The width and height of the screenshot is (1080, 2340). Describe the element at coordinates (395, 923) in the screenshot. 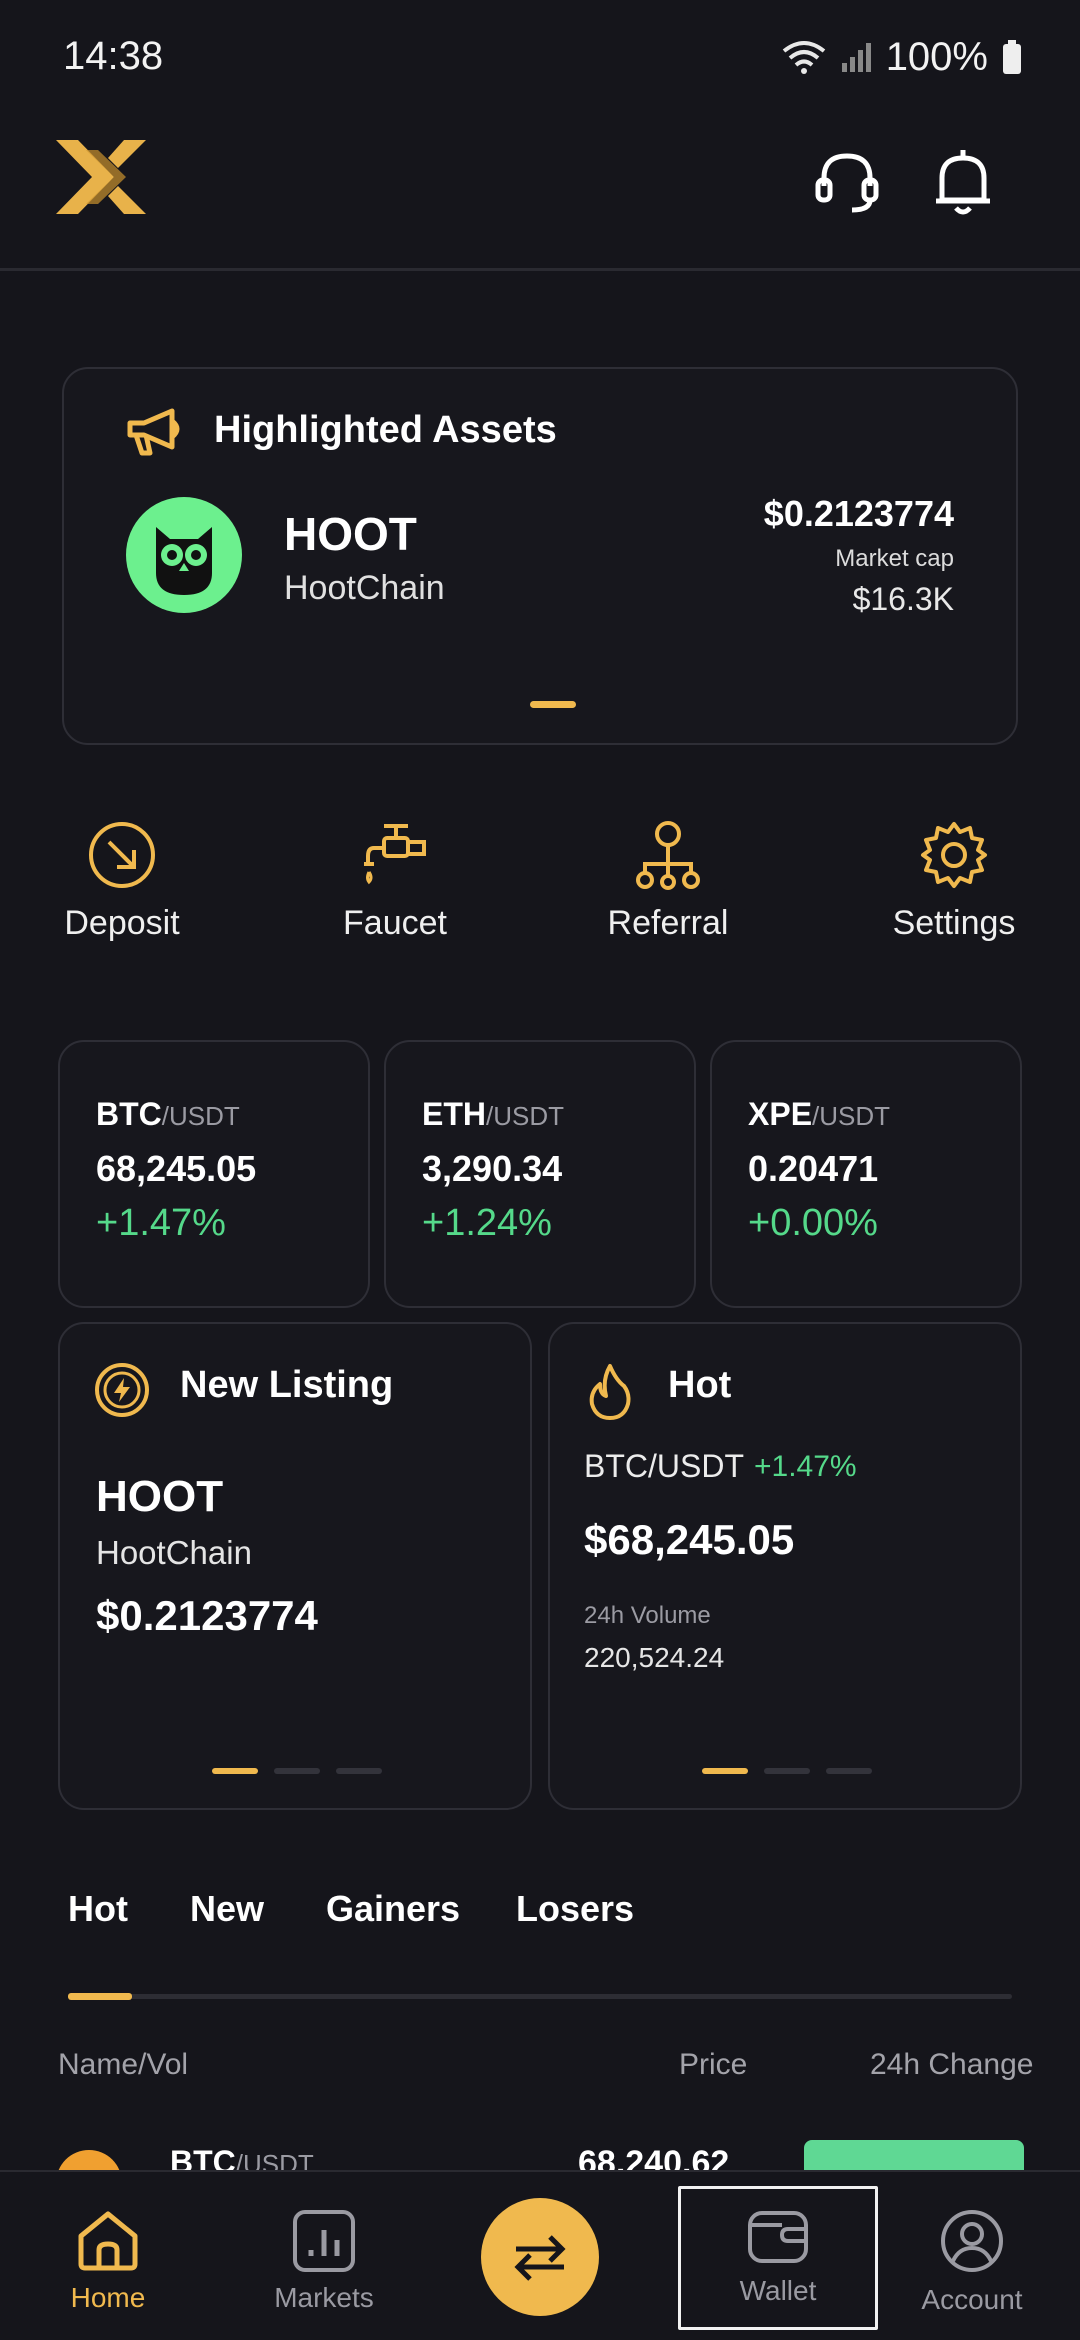

I see `faucet-label: Faucet` at that location.